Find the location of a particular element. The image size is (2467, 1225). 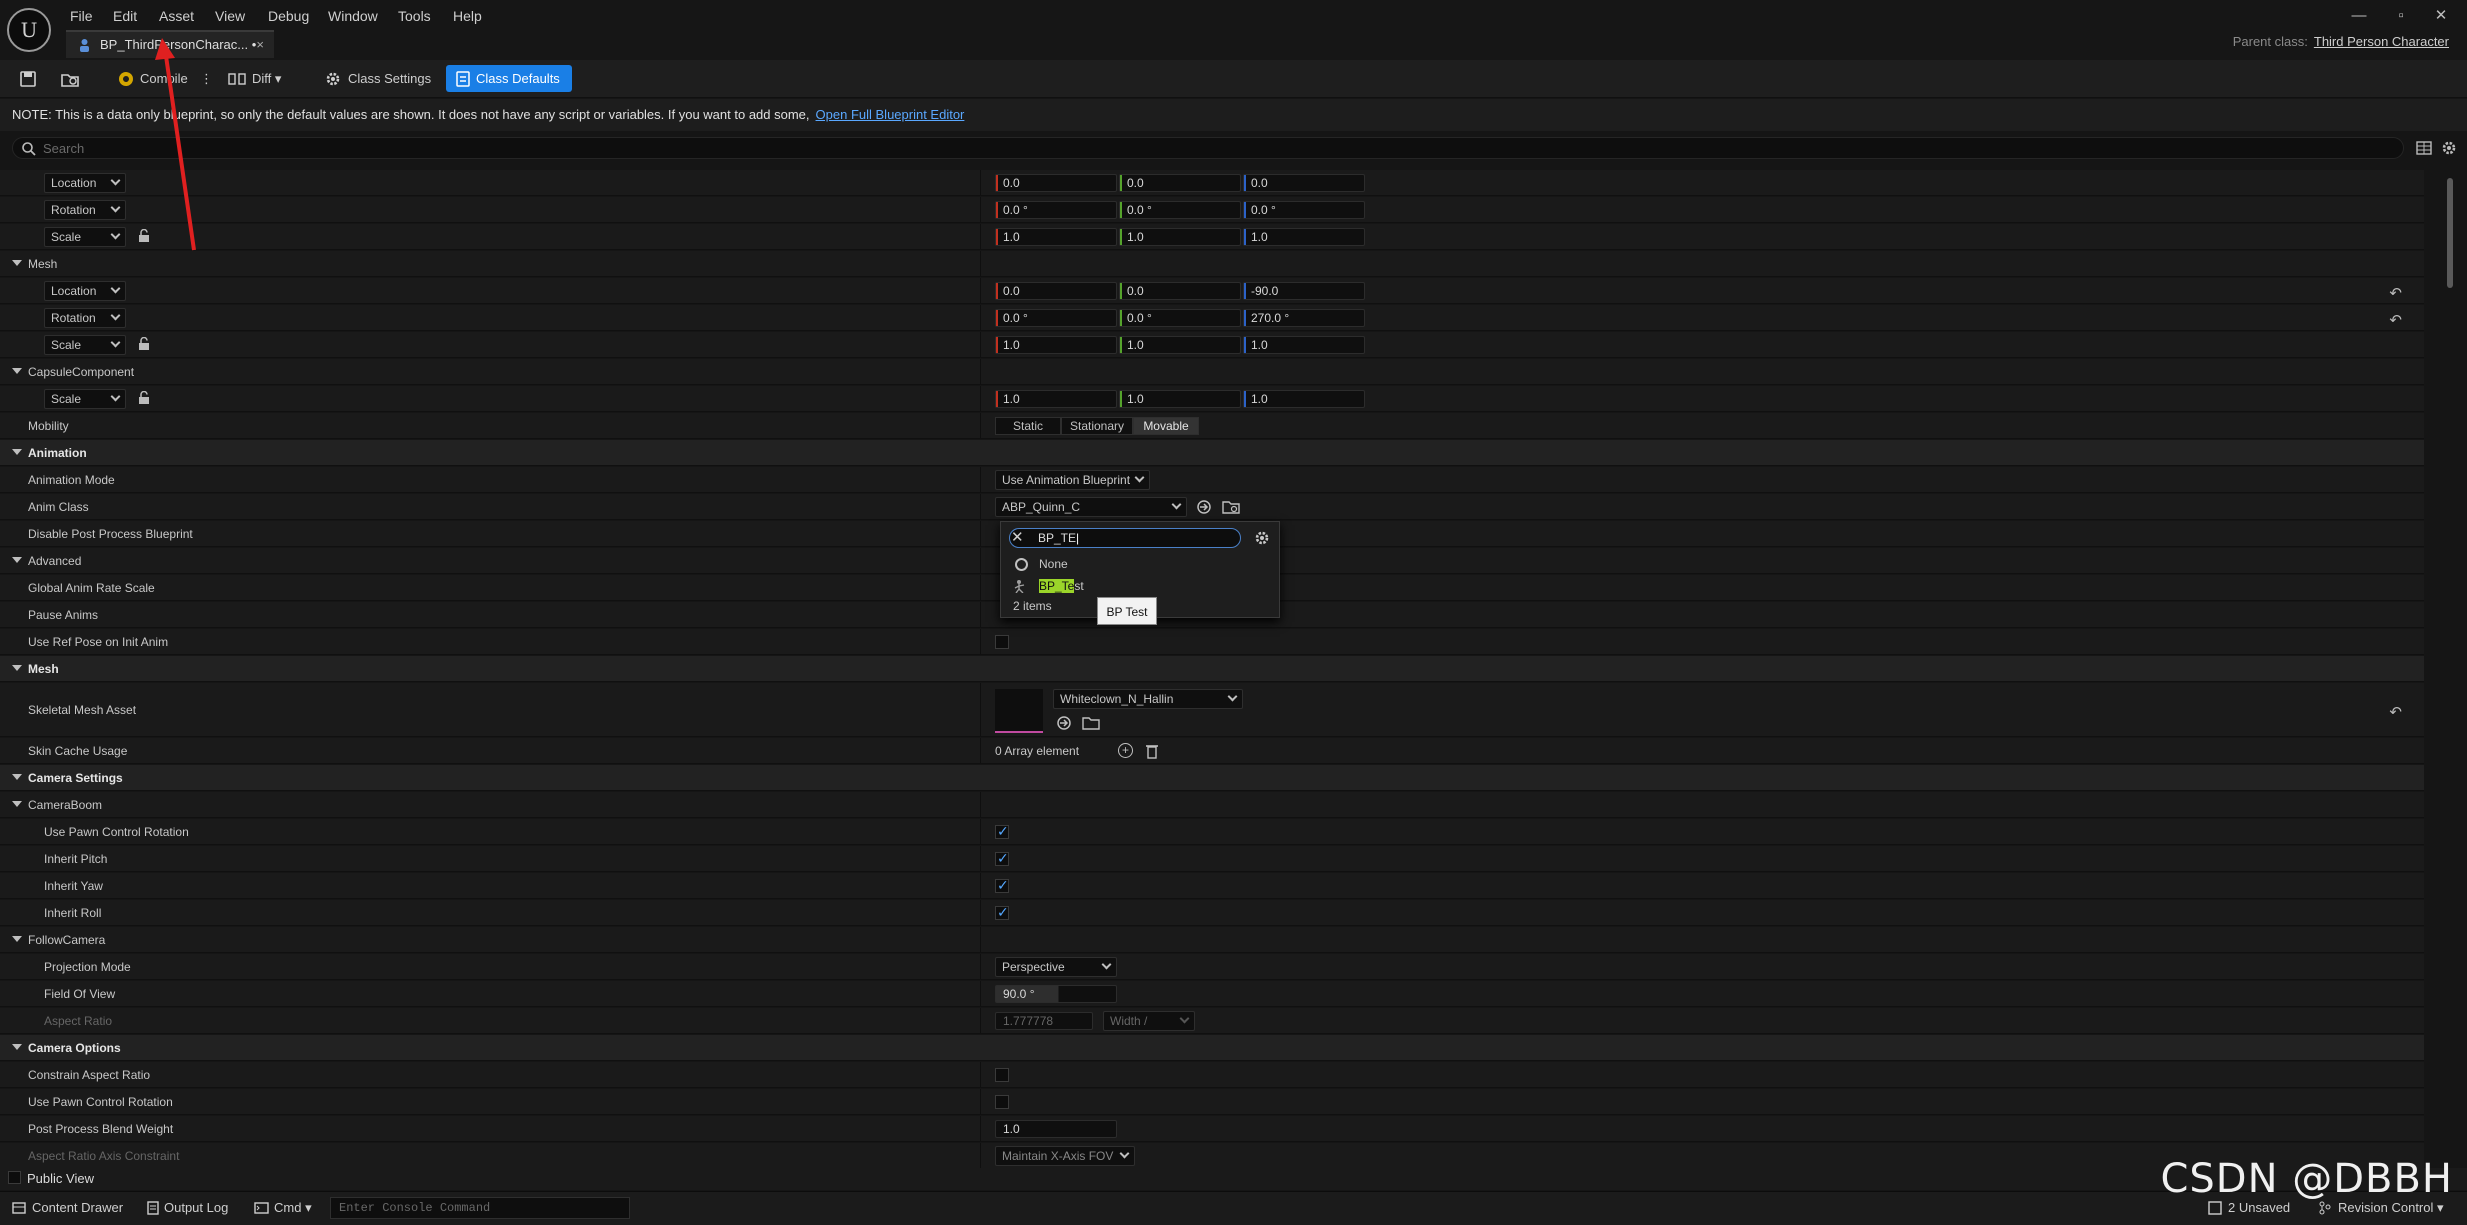

inherit-pitch-checkbox is located at coordinates (1002, 858).